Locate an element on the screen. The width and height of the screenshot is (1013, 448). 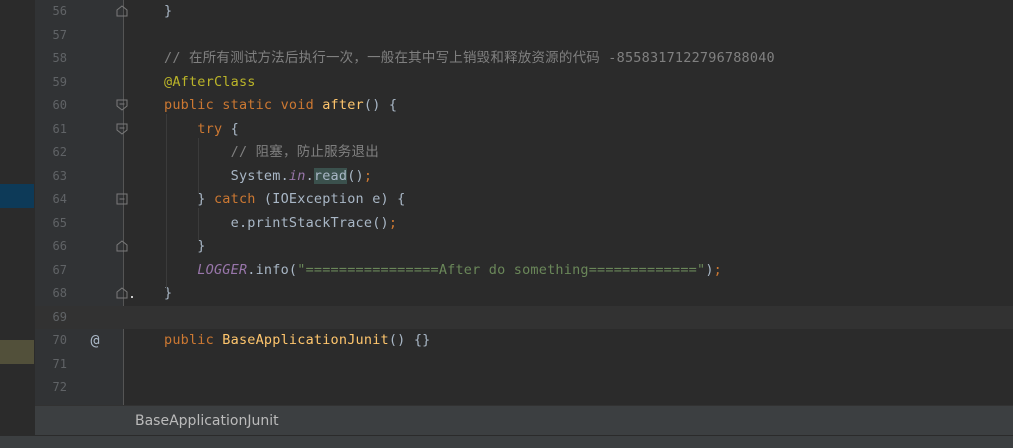
code-token: ) is located at coordinates (709, 269).